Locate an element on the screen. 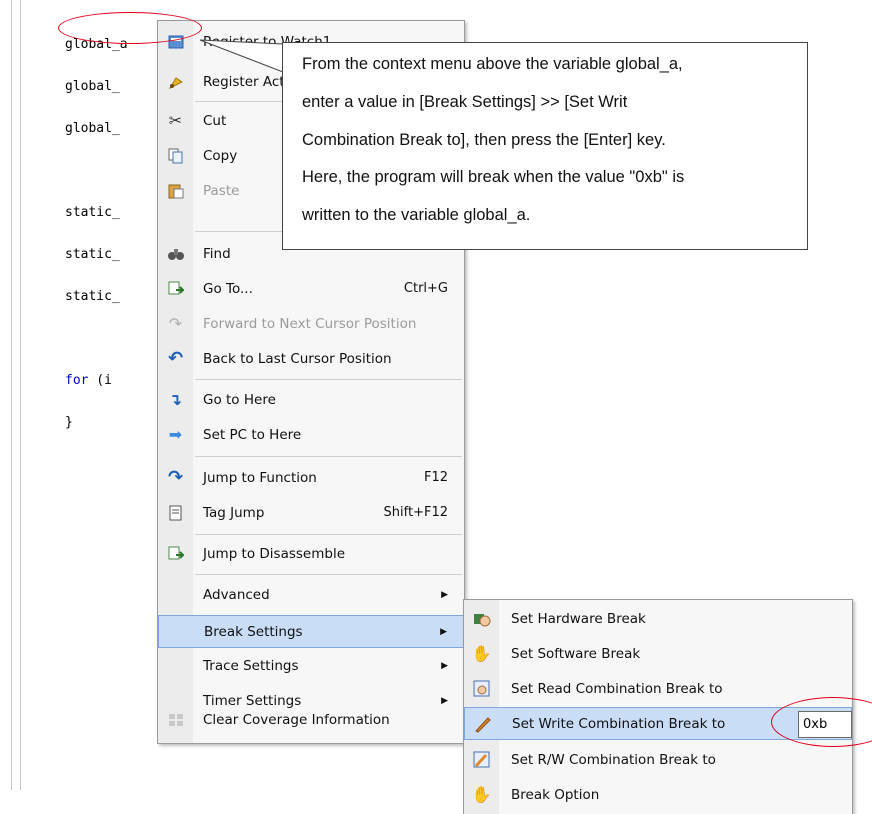 The image size is (872, 814). for-keyword: for is located at coordinates (77, 380).